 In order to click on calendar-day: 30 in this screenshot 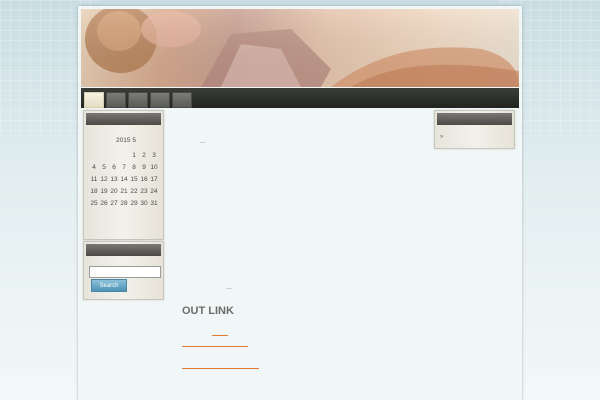, I will do `click(144, 203)`.